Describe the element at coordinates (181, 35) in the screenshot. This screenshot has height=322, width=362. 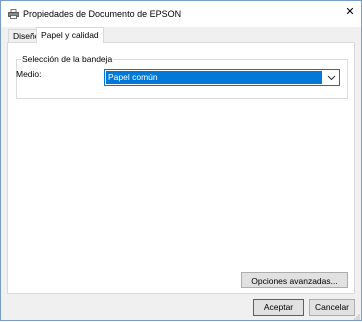
I see `tab-strip: Diseño Papel y calidad` at that location.